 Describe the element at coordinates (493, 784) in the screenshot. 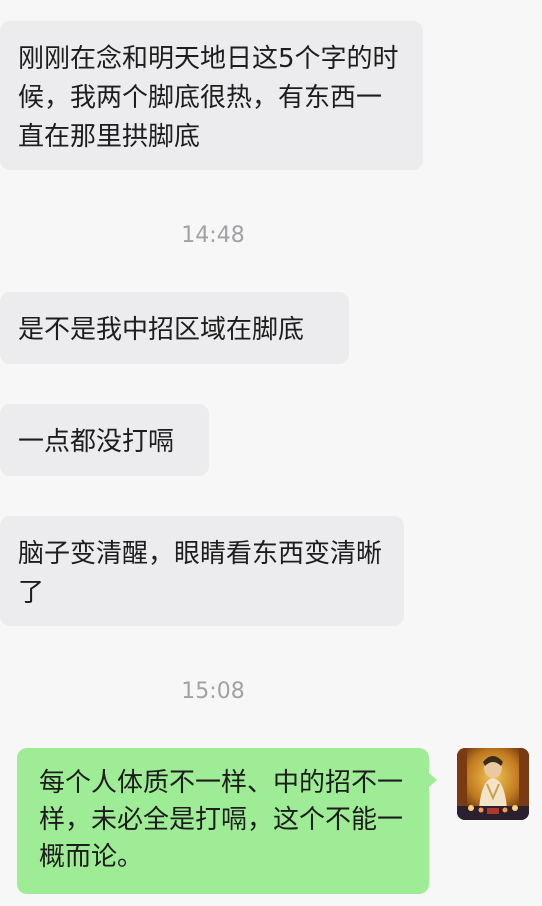

I see `self-avatar-icon` at that location.